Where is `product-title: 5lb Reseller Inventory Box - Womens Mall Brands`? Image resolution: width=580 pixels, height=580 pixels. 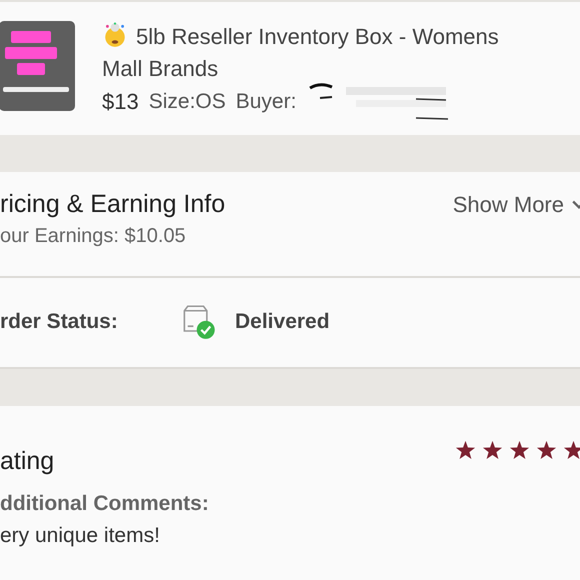
product-title: 5lb Reseller Inventory Box - Womens Mall Brands is located at coordinates (314, 53).